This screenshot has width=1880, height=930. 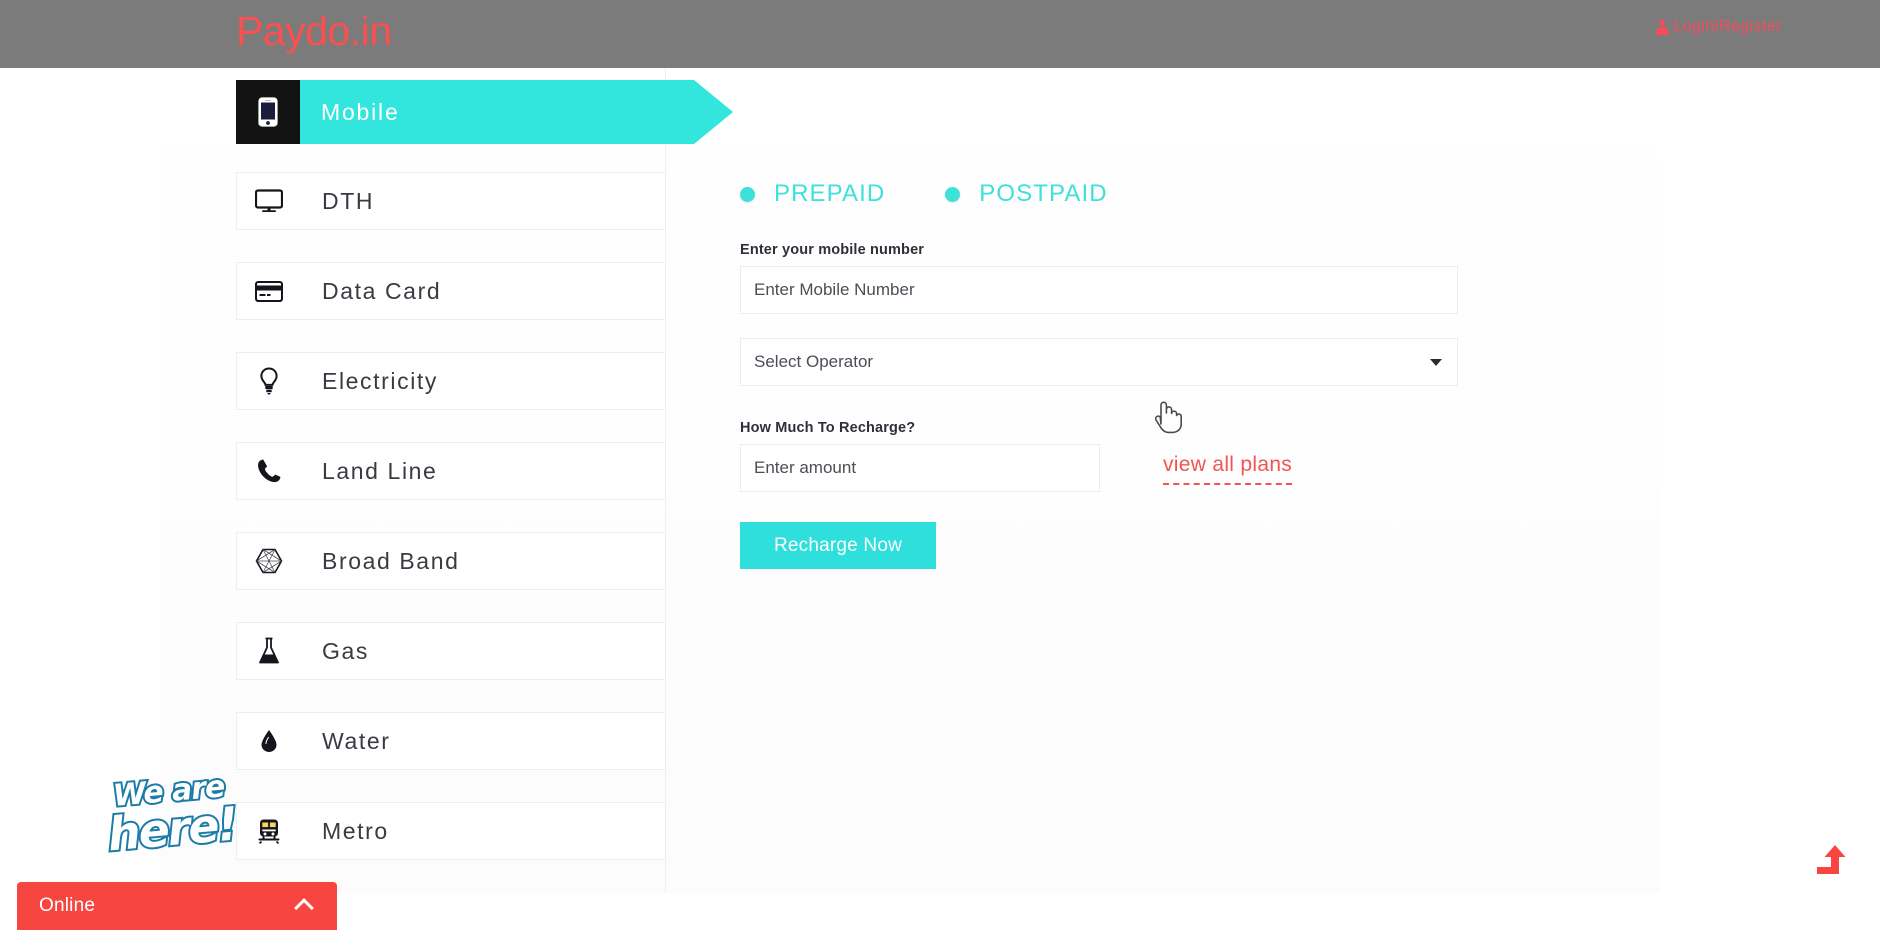 What do you see at coordinates (451, 291) in the screenshot?
I see `sidebar-item-data-card: Data Card` at bounding box center [451, 291].